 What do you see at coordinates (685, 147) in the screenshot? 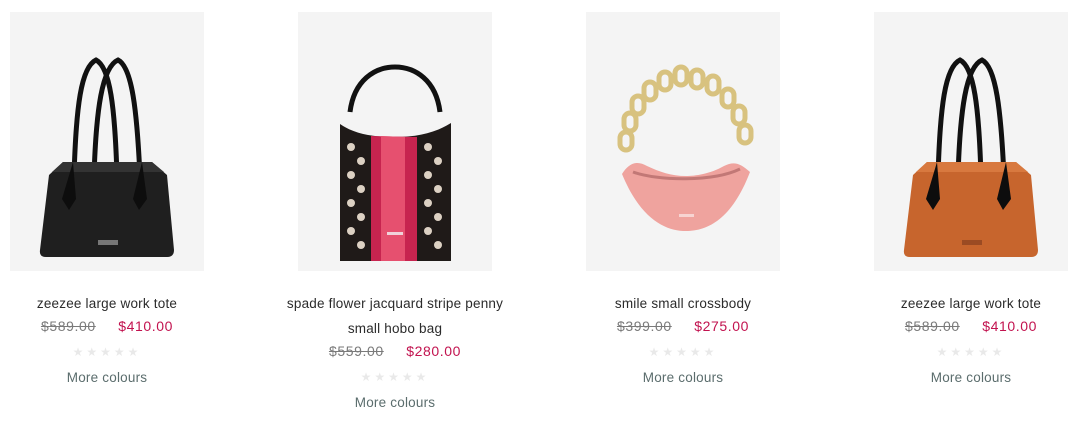
I see `pink-crossbody-bag-image` at bounding box center [685, 147].